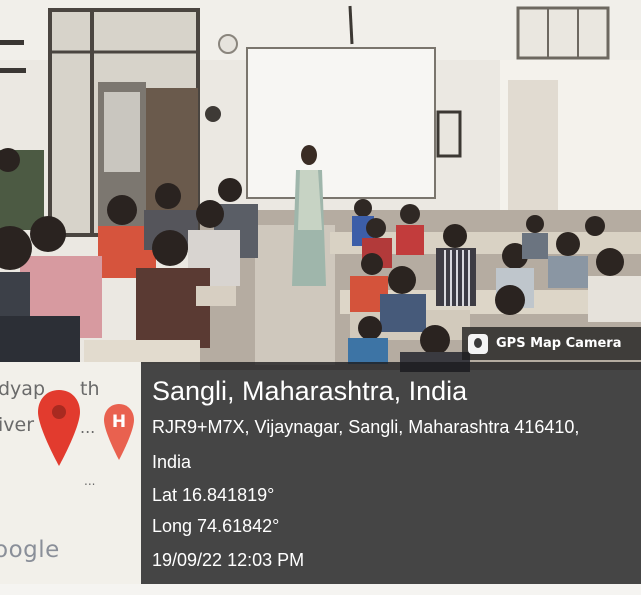  Describe the element at coordinates (59, 428) in the screenshot. I see `map-location-pin-icon` at that location.